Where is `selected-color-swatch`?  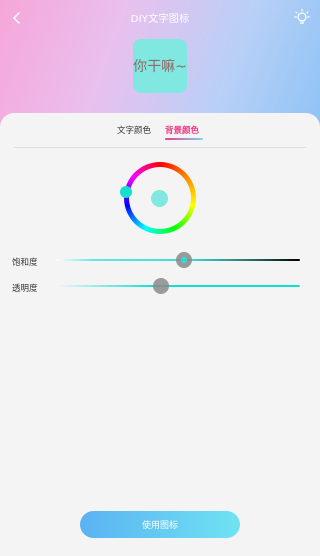 selected-color-swatch is located at coordinates (159, 198).